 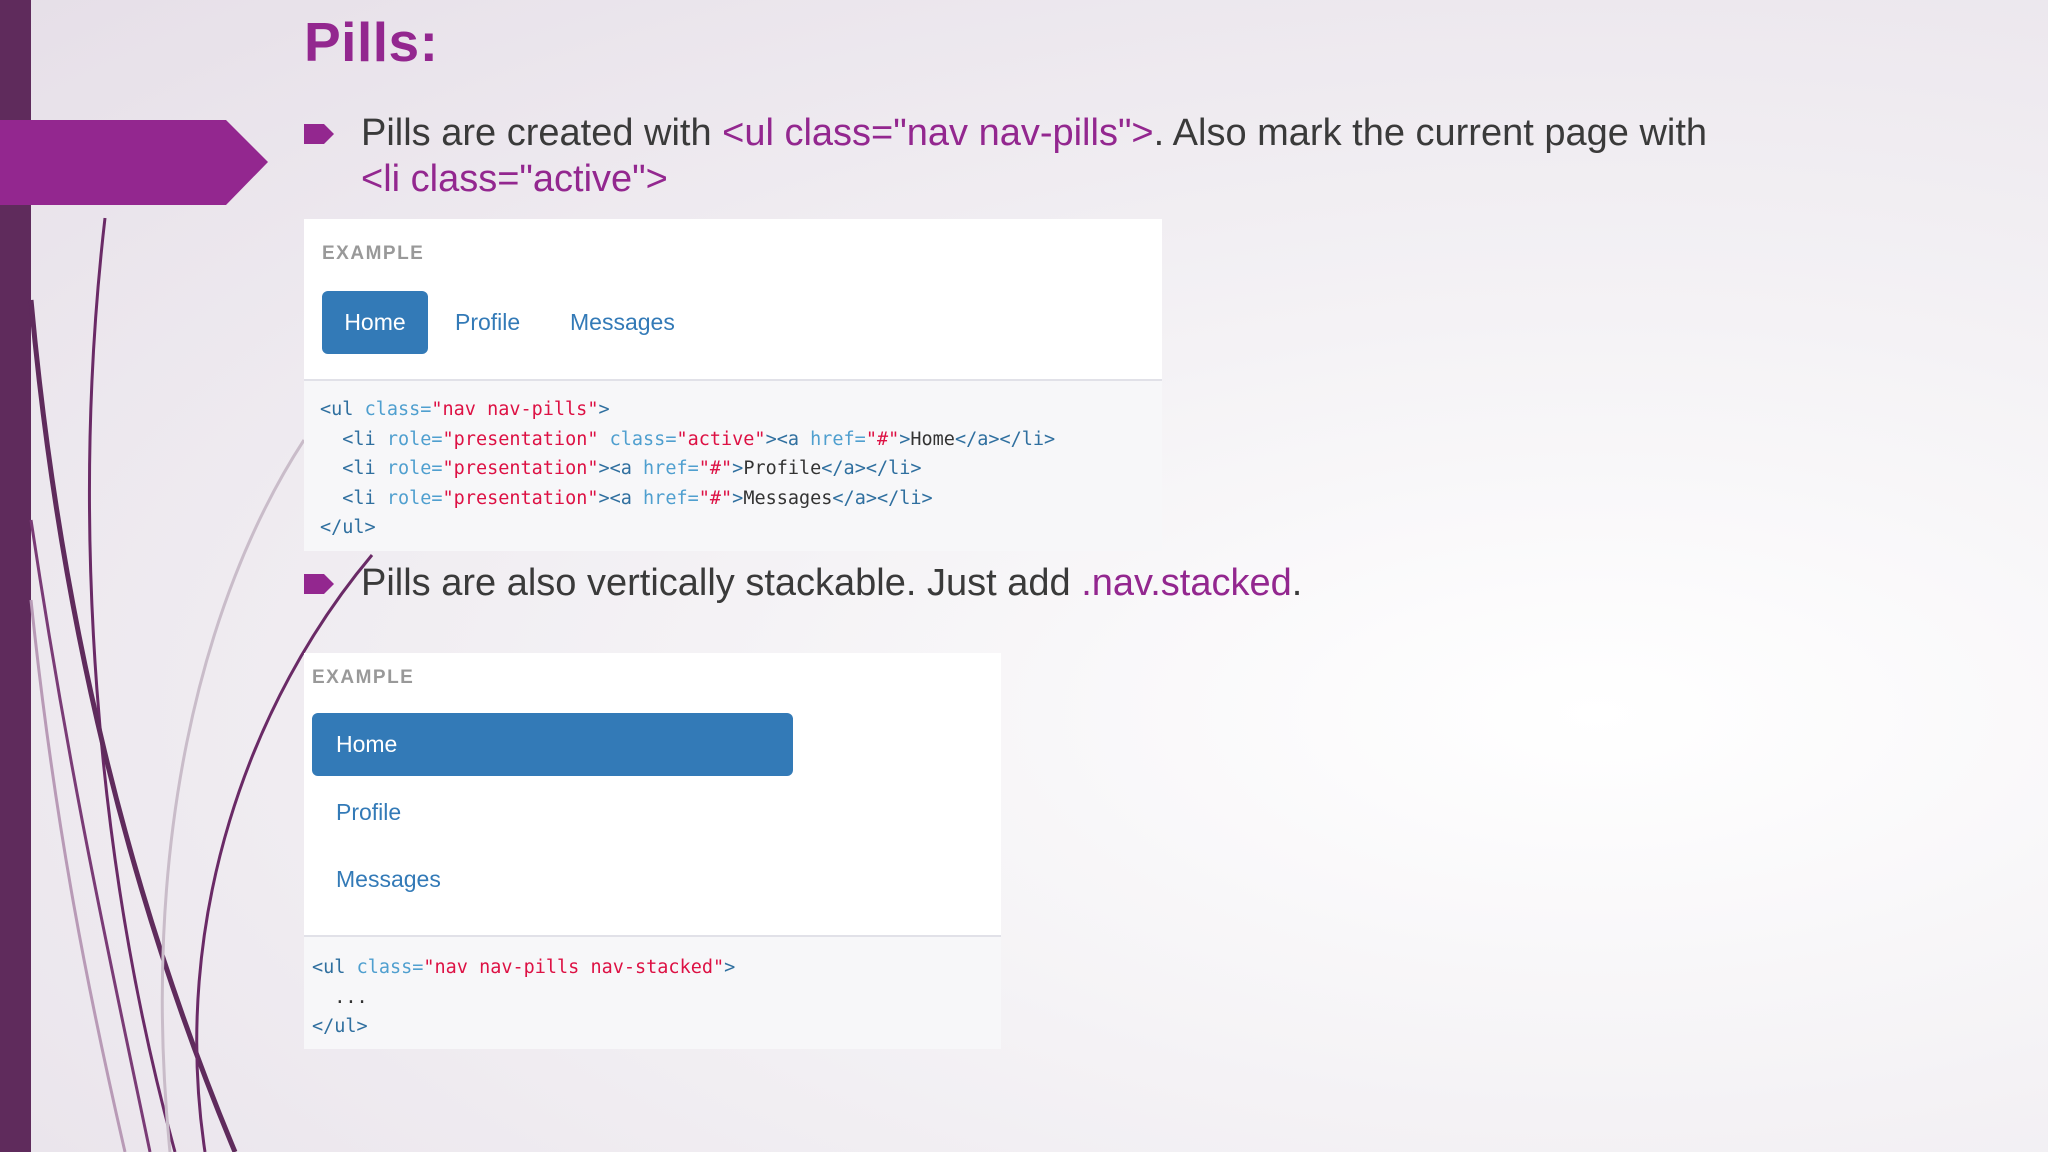 What do you see at coordinates (733, 299) in the screenshot?
I see `example-1-panel: EXAMPLE Home Profile Messages` at bounding box center [733, 299].